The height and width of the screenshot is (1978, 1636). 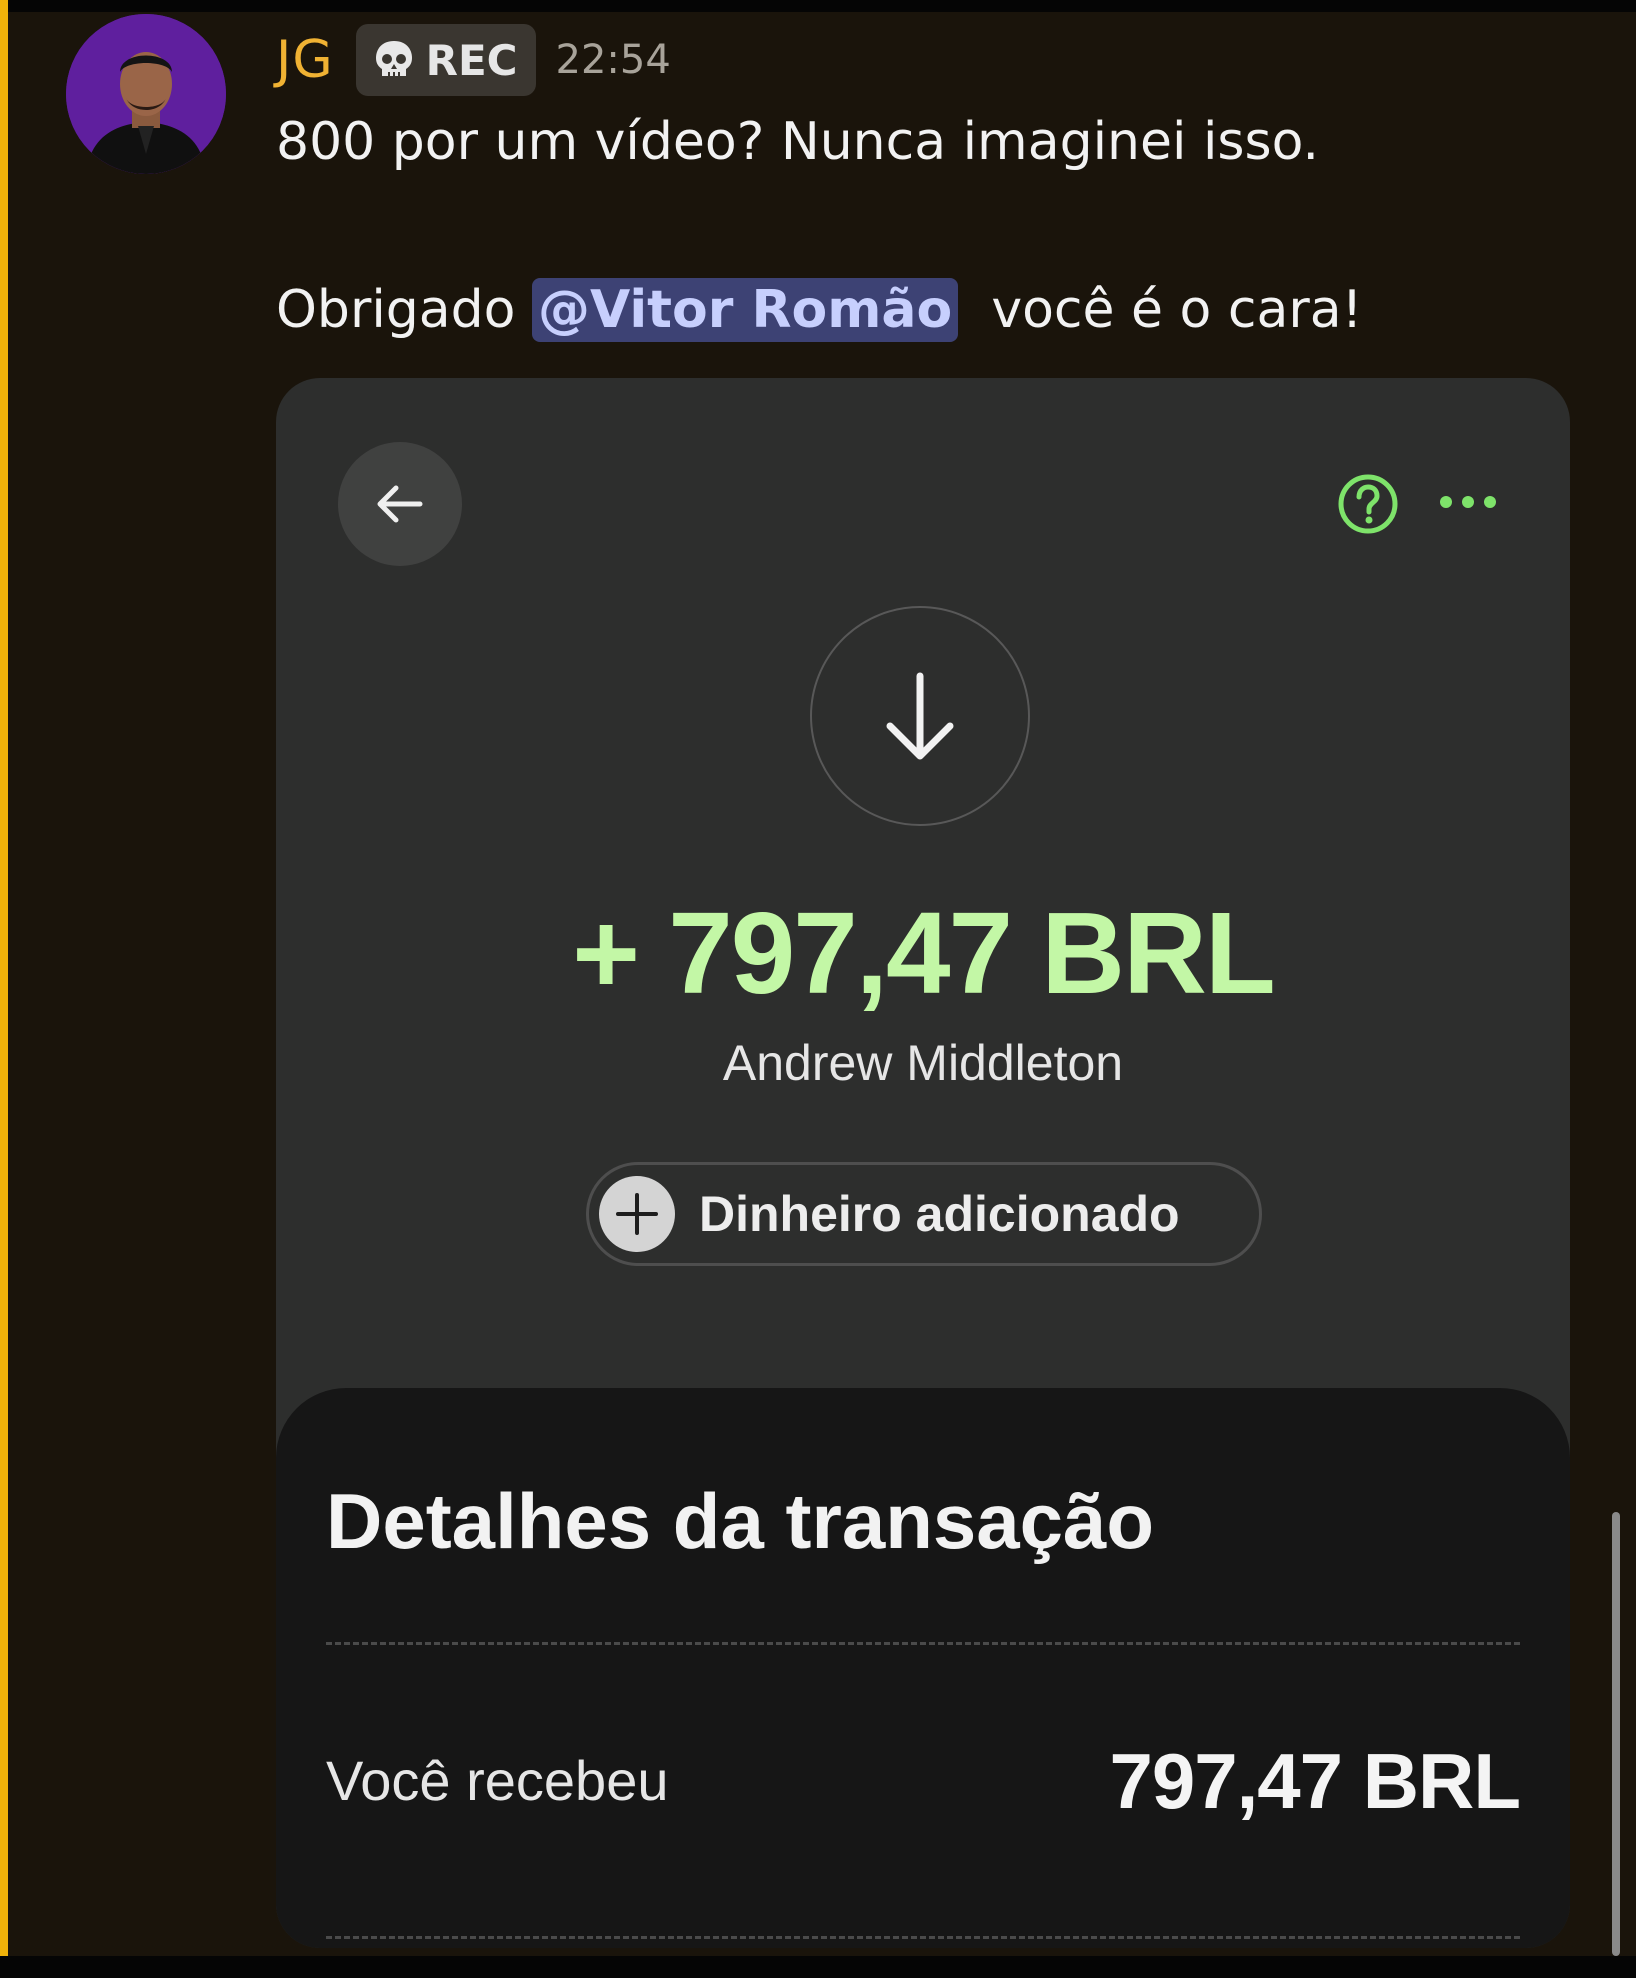 I want to click on received-value: 797,47 BRL, so click(x=1315, y=1781).